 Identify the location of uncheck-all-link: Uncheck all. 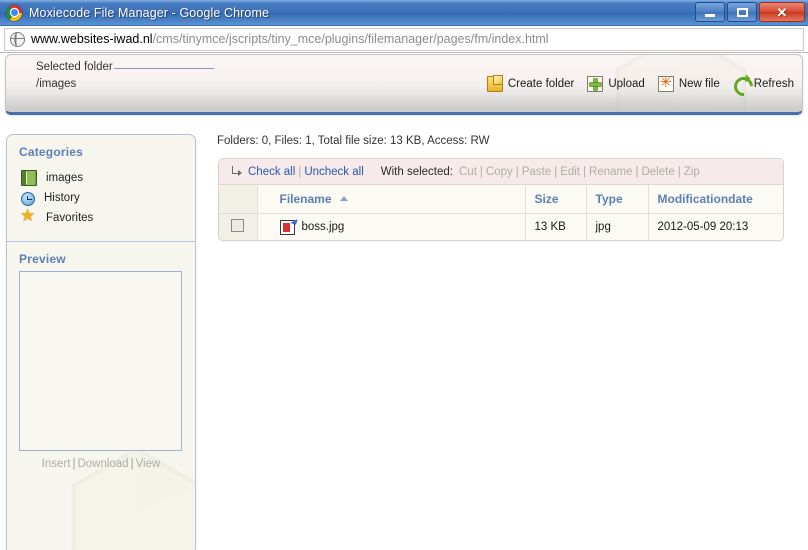
(333, 172).